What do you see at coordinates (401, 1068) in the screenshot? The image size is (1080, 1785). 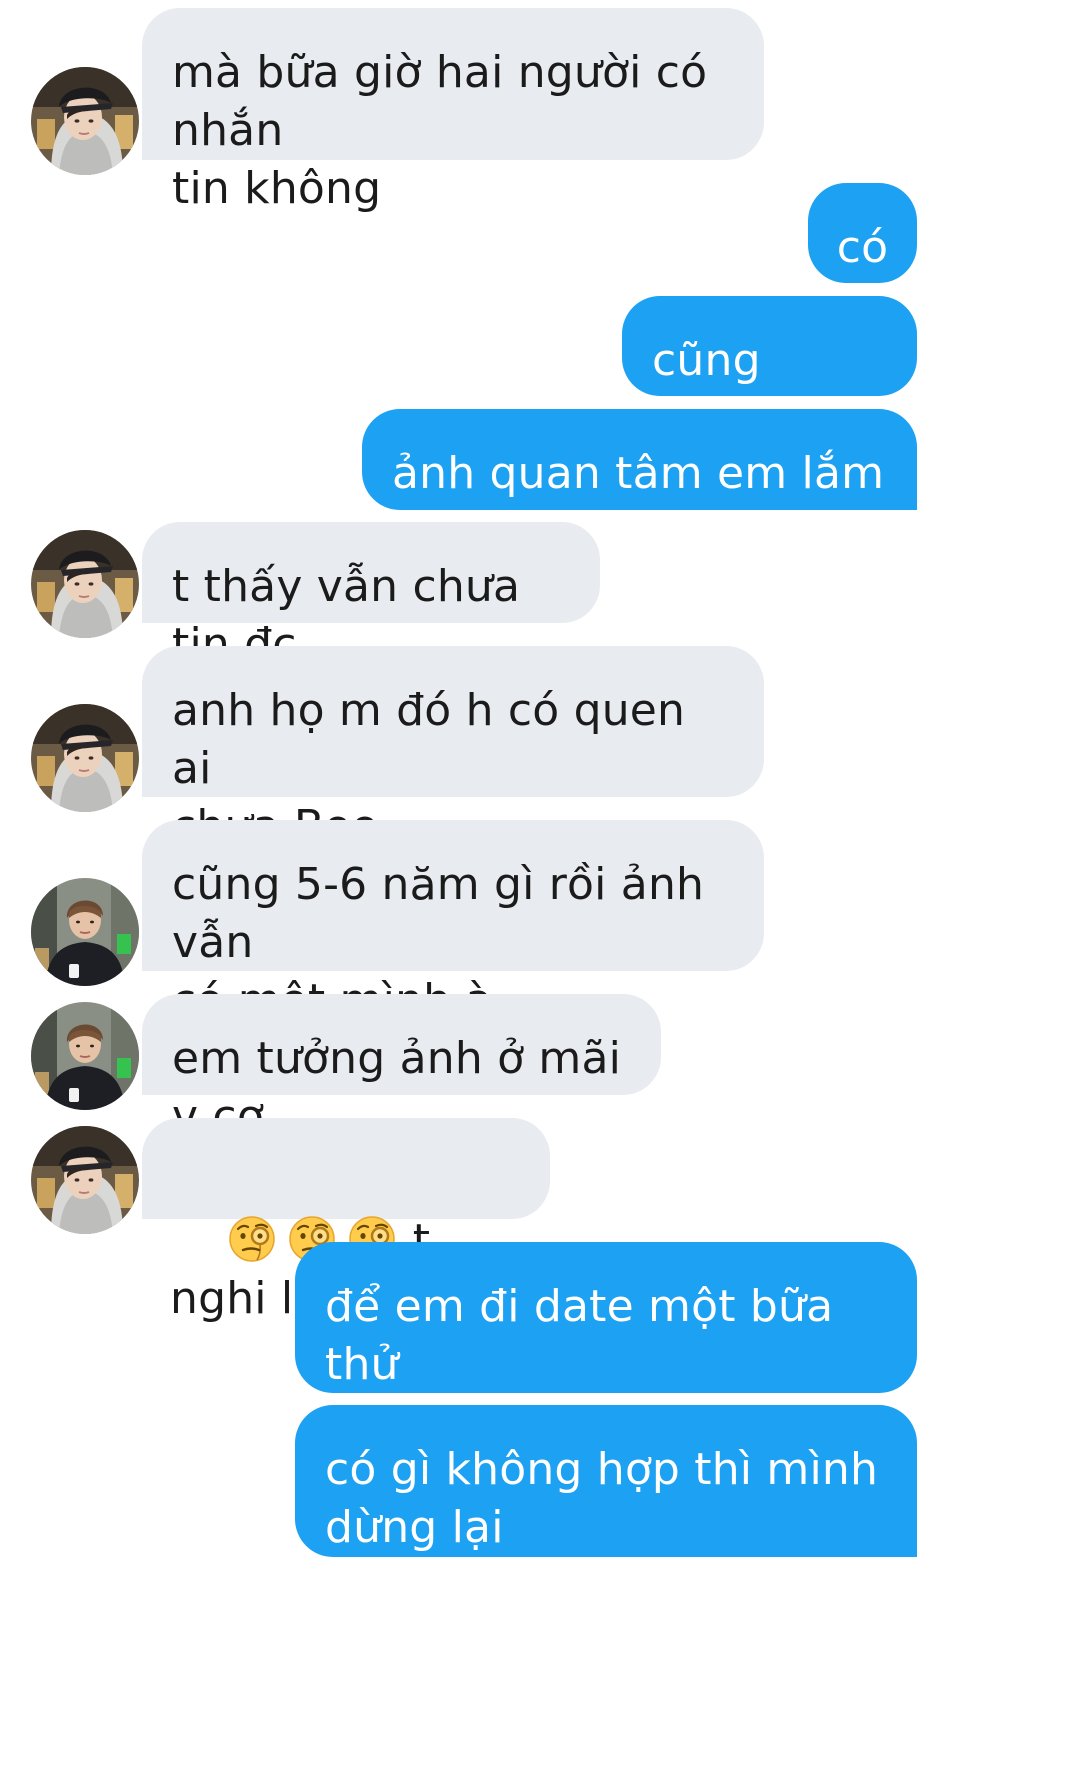 I see `incoming-message-bubble: em tưởng ảnh ở mãi v cơ` at bounding box center [401, 1068].